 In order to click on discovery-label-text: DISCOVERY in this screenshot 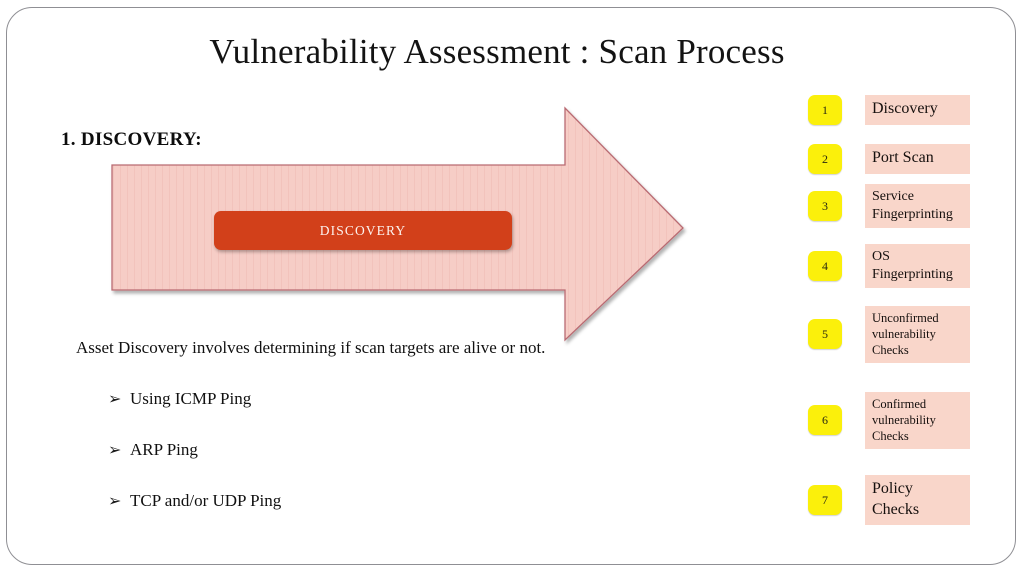, I will do `click(363, 230)`.